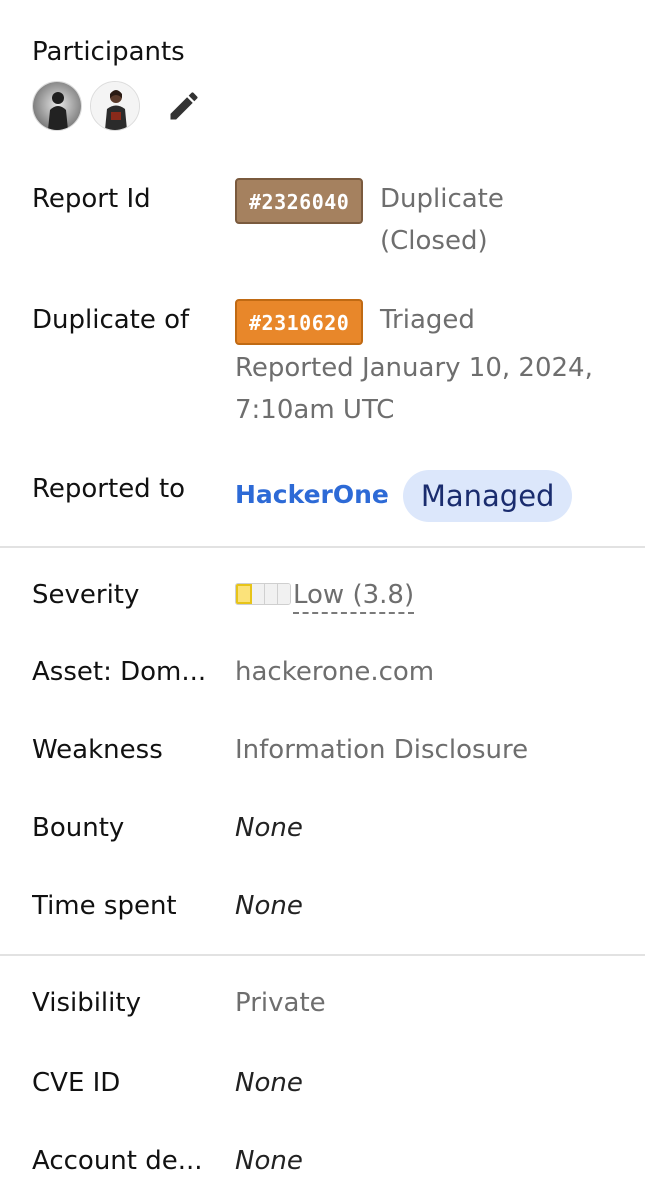 The width and height of the screenshot is (645, 1200). Describe the element at coordinates (86, 595) in the screenshot. I see `severity-label: Severity` at that location.